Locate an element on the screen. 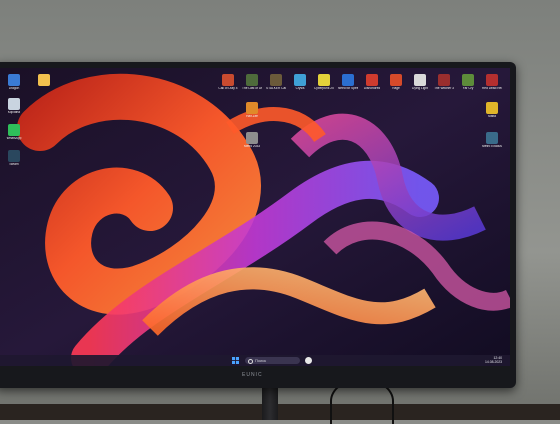 This screenshot has width=560, height=424. desktop-icon-steam: Steam is located at coordinates (14, 158).